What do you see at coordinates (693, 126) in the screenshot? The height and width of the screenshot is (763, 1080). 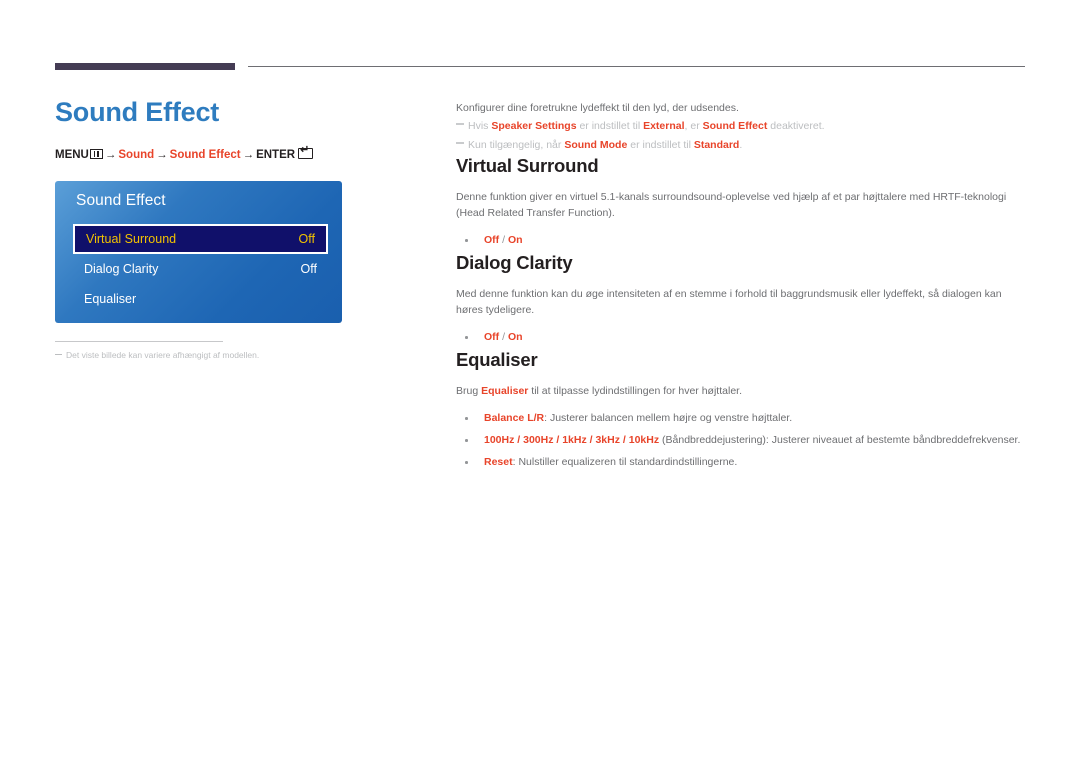 I see `note-text-3: , er` at bounding box center [693, 126].